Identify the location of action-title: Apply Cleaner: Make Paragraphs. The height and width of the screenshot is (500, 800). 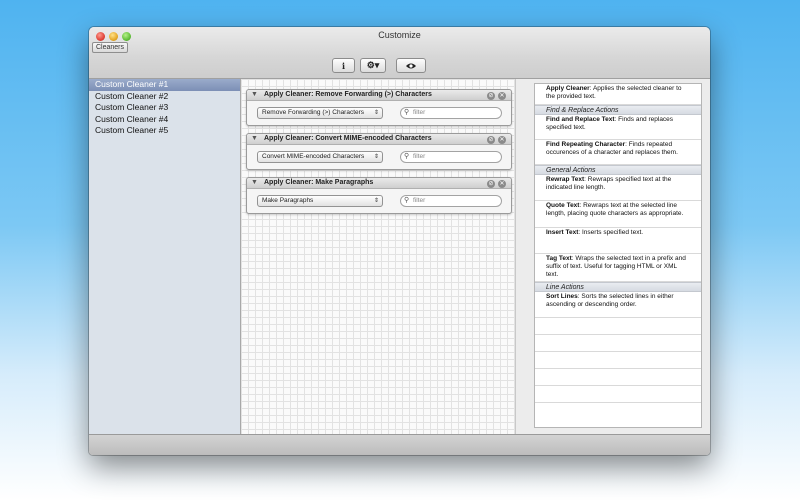
(319, 182).